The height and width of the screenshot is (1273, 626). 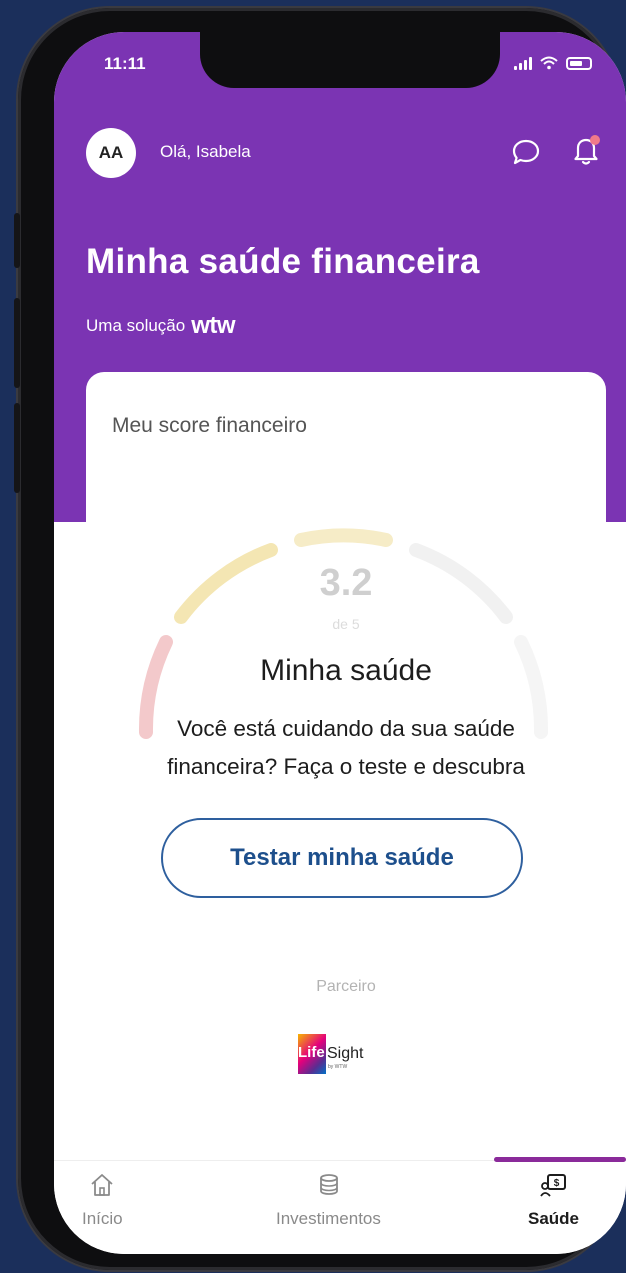 What do you see at coordinates (102, 1218) in the screenshot?
I see `nav-label-inicio: Início` at bounding box center [102, 1218].